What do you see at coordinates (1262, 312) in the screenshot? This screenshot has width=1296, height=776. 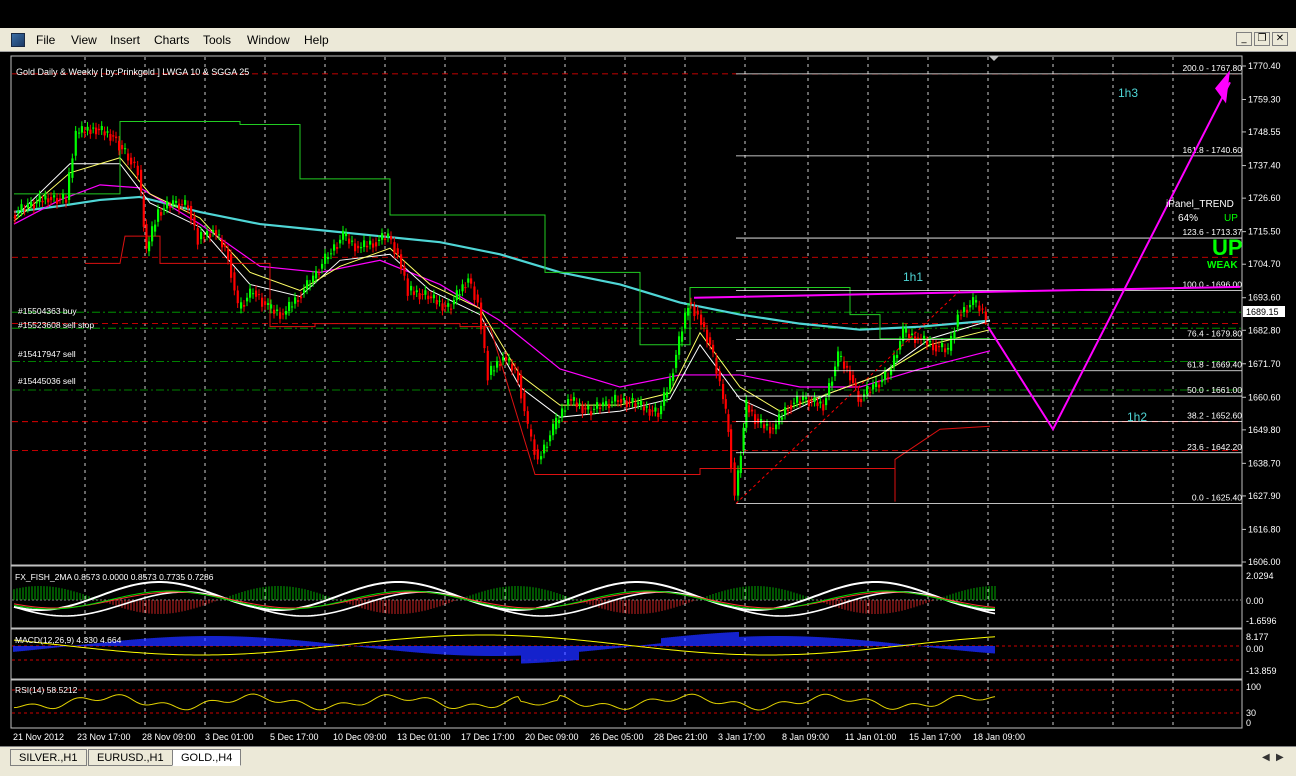 I see `current-price-label: 1689.15` at bounding box center [1262, 312].